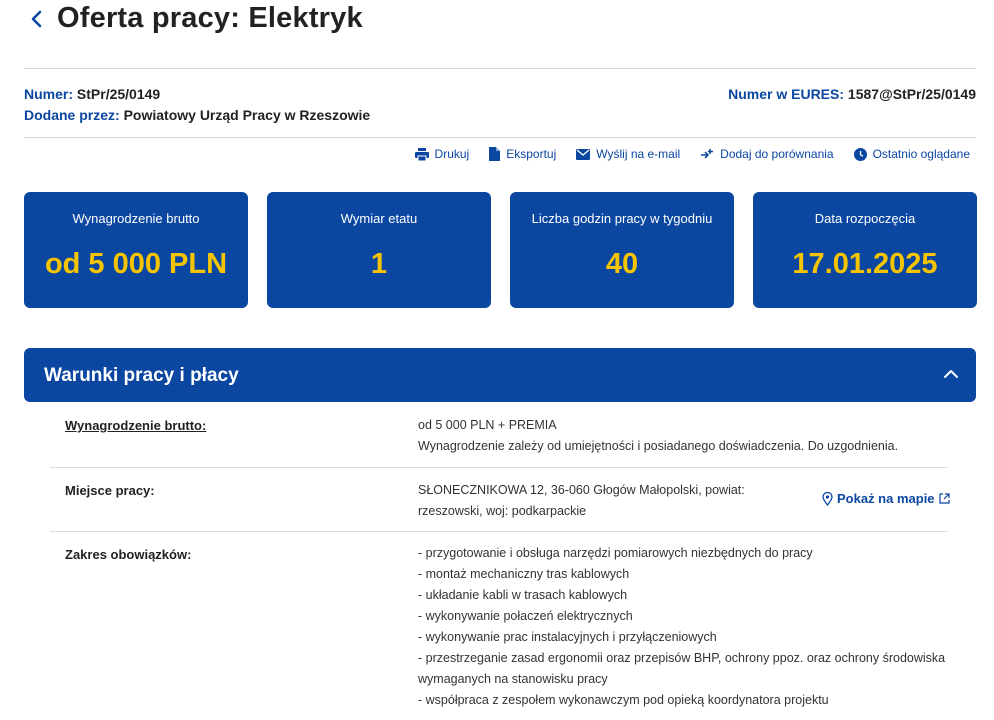 Image resolution: width=994 pixels, height=720 pixels. I want to click on panel-title: Warunki pracy i płacy, so click(141, 375).